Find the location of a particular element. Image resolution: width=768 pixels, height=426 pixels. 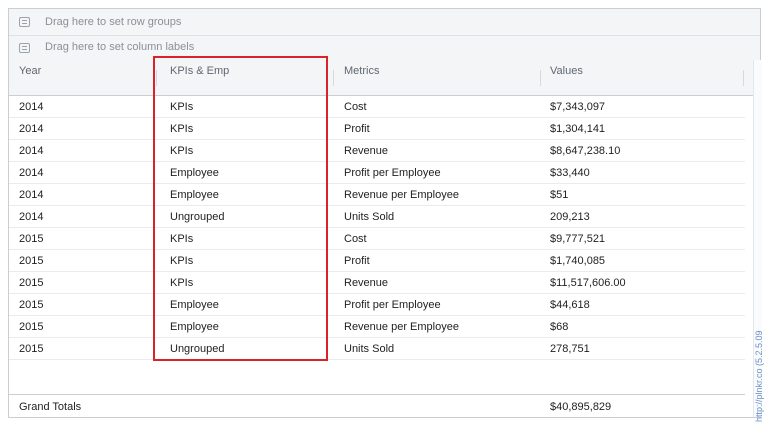

table-row: 2015 Employee Profit per Employee $44,618 is located at coordinates (377, 305).